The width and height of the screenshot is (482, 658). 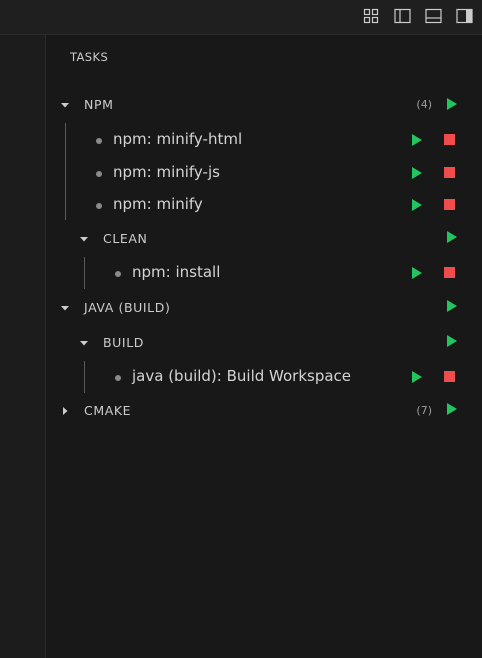 I want to click on chevron-right-icon, so click(x=65, y=411).